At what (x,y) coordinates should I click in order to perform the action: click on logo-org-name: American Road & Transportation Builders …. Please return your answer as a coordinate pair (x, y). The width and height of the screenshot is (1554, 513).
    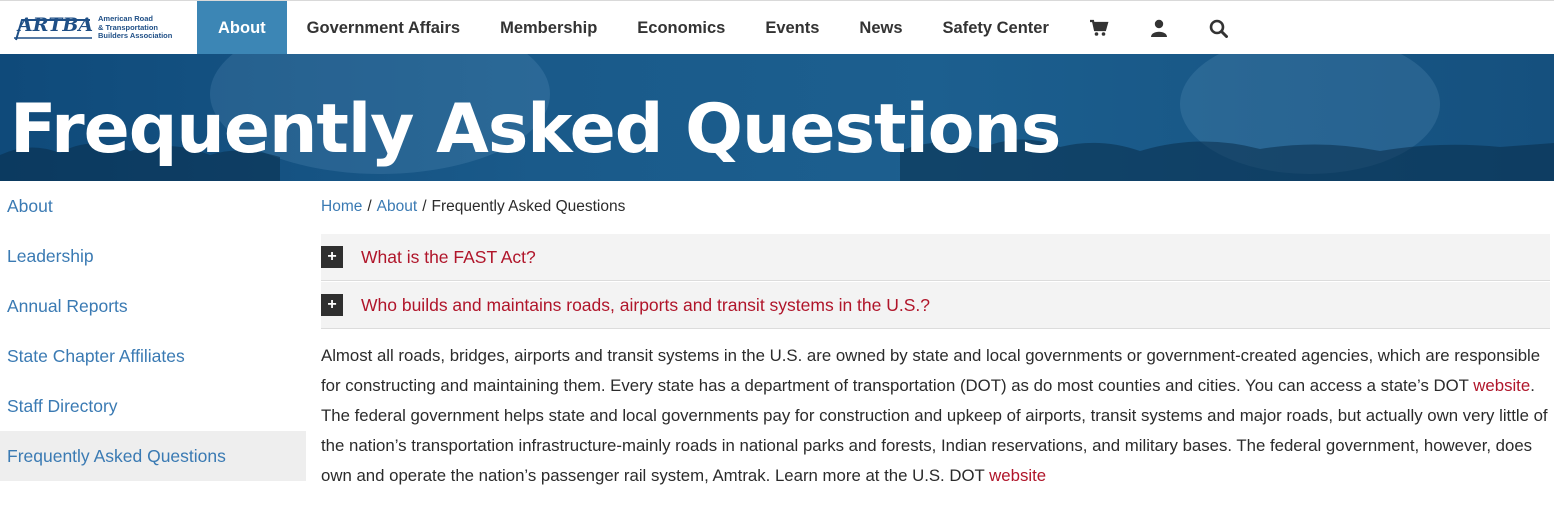
    Looking at the image, I should click on (143, 27).